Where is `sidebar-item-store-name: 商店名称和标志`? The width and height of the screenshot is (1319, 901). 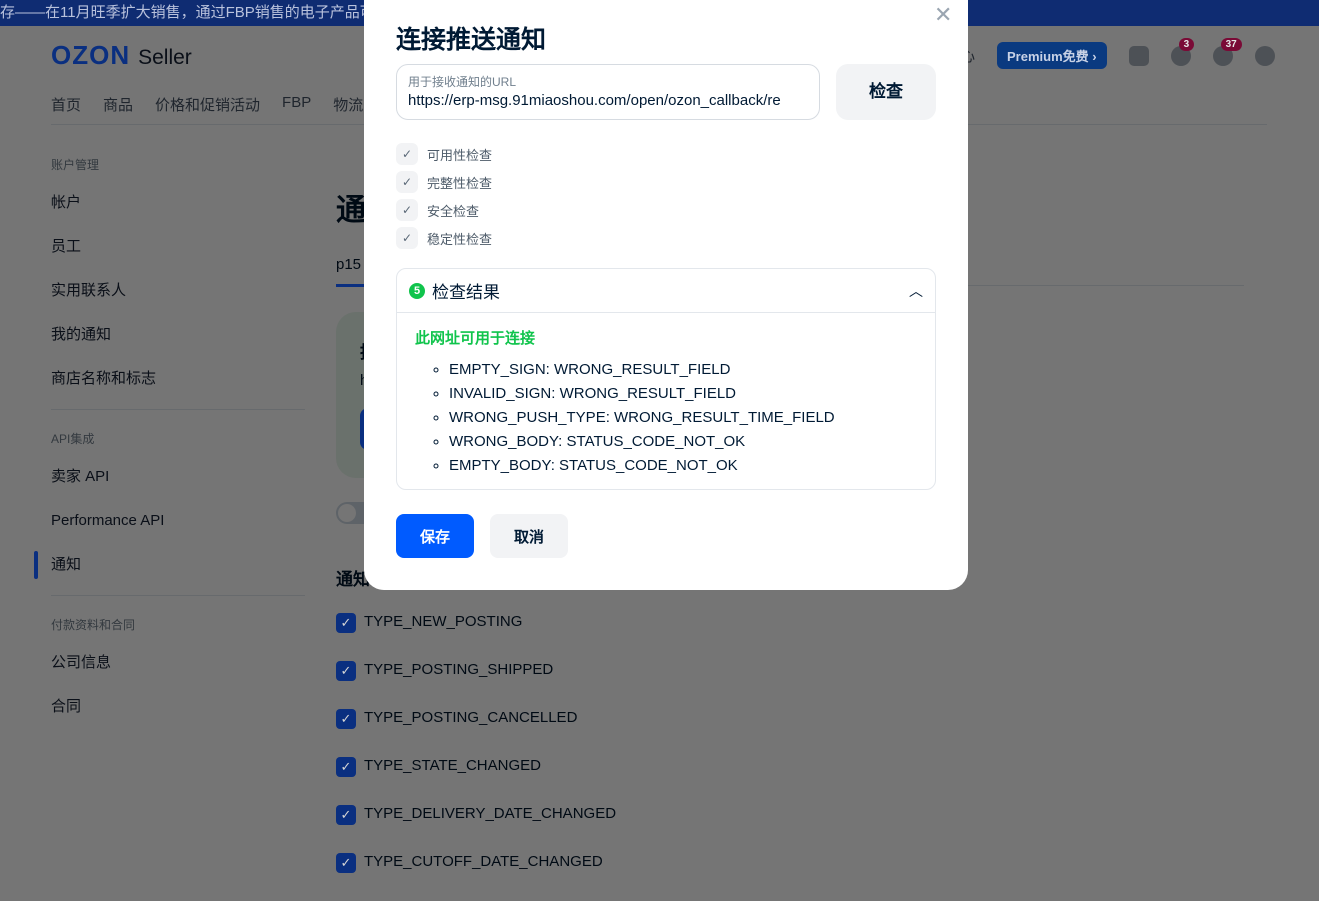
sidebar-item-store-name: 商店名称和标志 is located at coordinates (178, 391).